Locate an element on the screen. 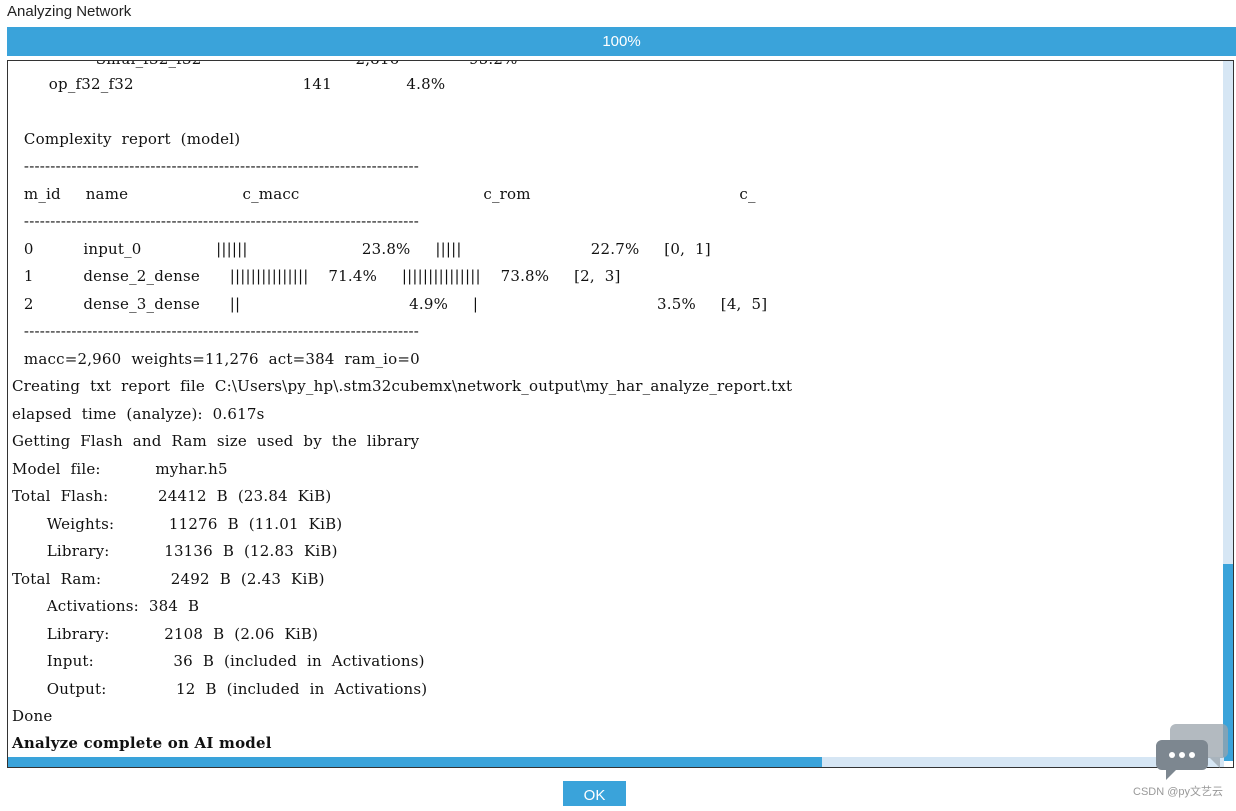 The height and width of the screenshot is (811, 1236). console-line: Output: 12 B (included in Activations) is located at coordinates (220, 689).